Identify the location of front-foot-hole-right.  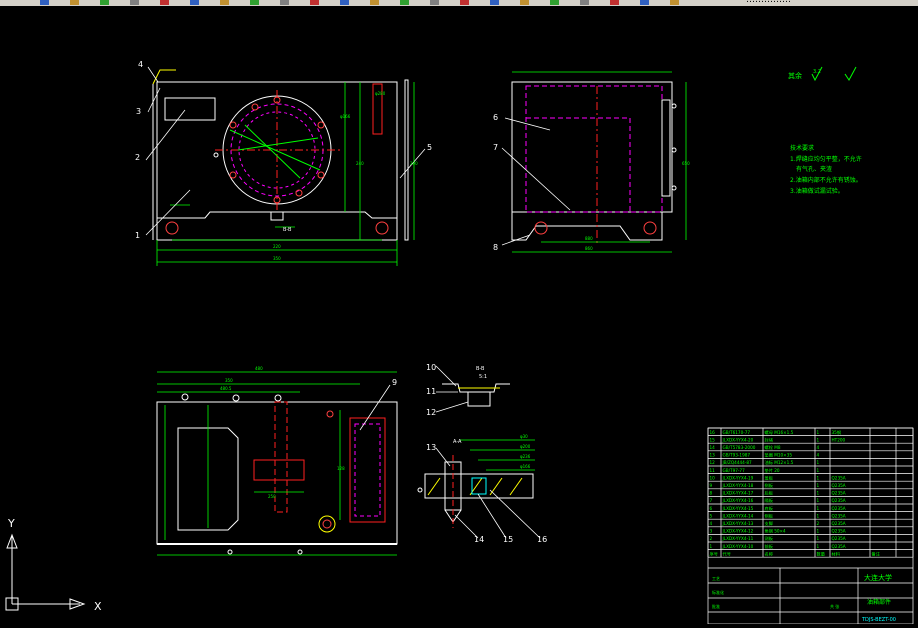
(382, 228).